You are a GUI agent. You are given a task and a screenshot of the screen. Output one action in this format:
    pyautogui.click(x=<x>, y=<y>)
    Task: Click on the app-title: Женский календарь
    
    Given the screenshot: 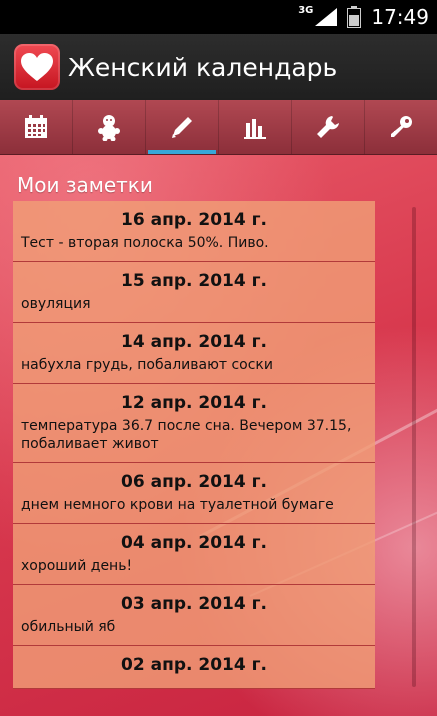 What is the action you would take?
    pyautogui.click(x=203, y=67)
    